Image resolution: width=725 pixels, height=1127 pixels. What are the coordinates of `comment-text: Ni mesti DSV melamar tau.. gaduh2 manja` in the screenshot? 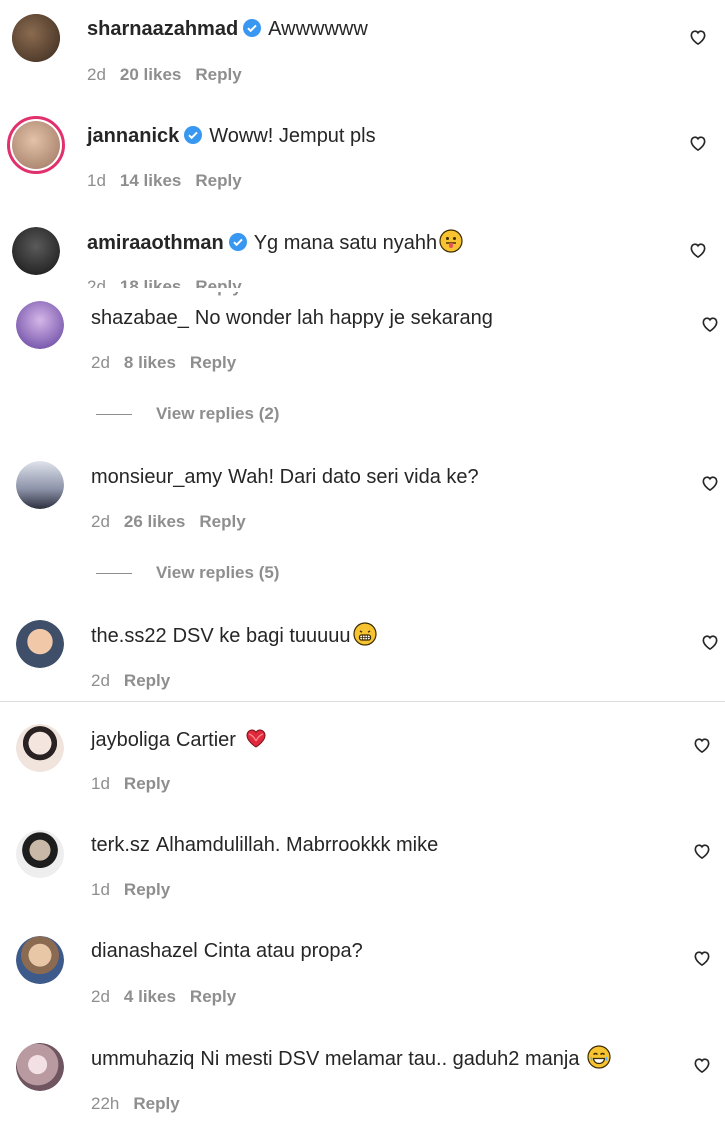 It's located at (390, 1059).